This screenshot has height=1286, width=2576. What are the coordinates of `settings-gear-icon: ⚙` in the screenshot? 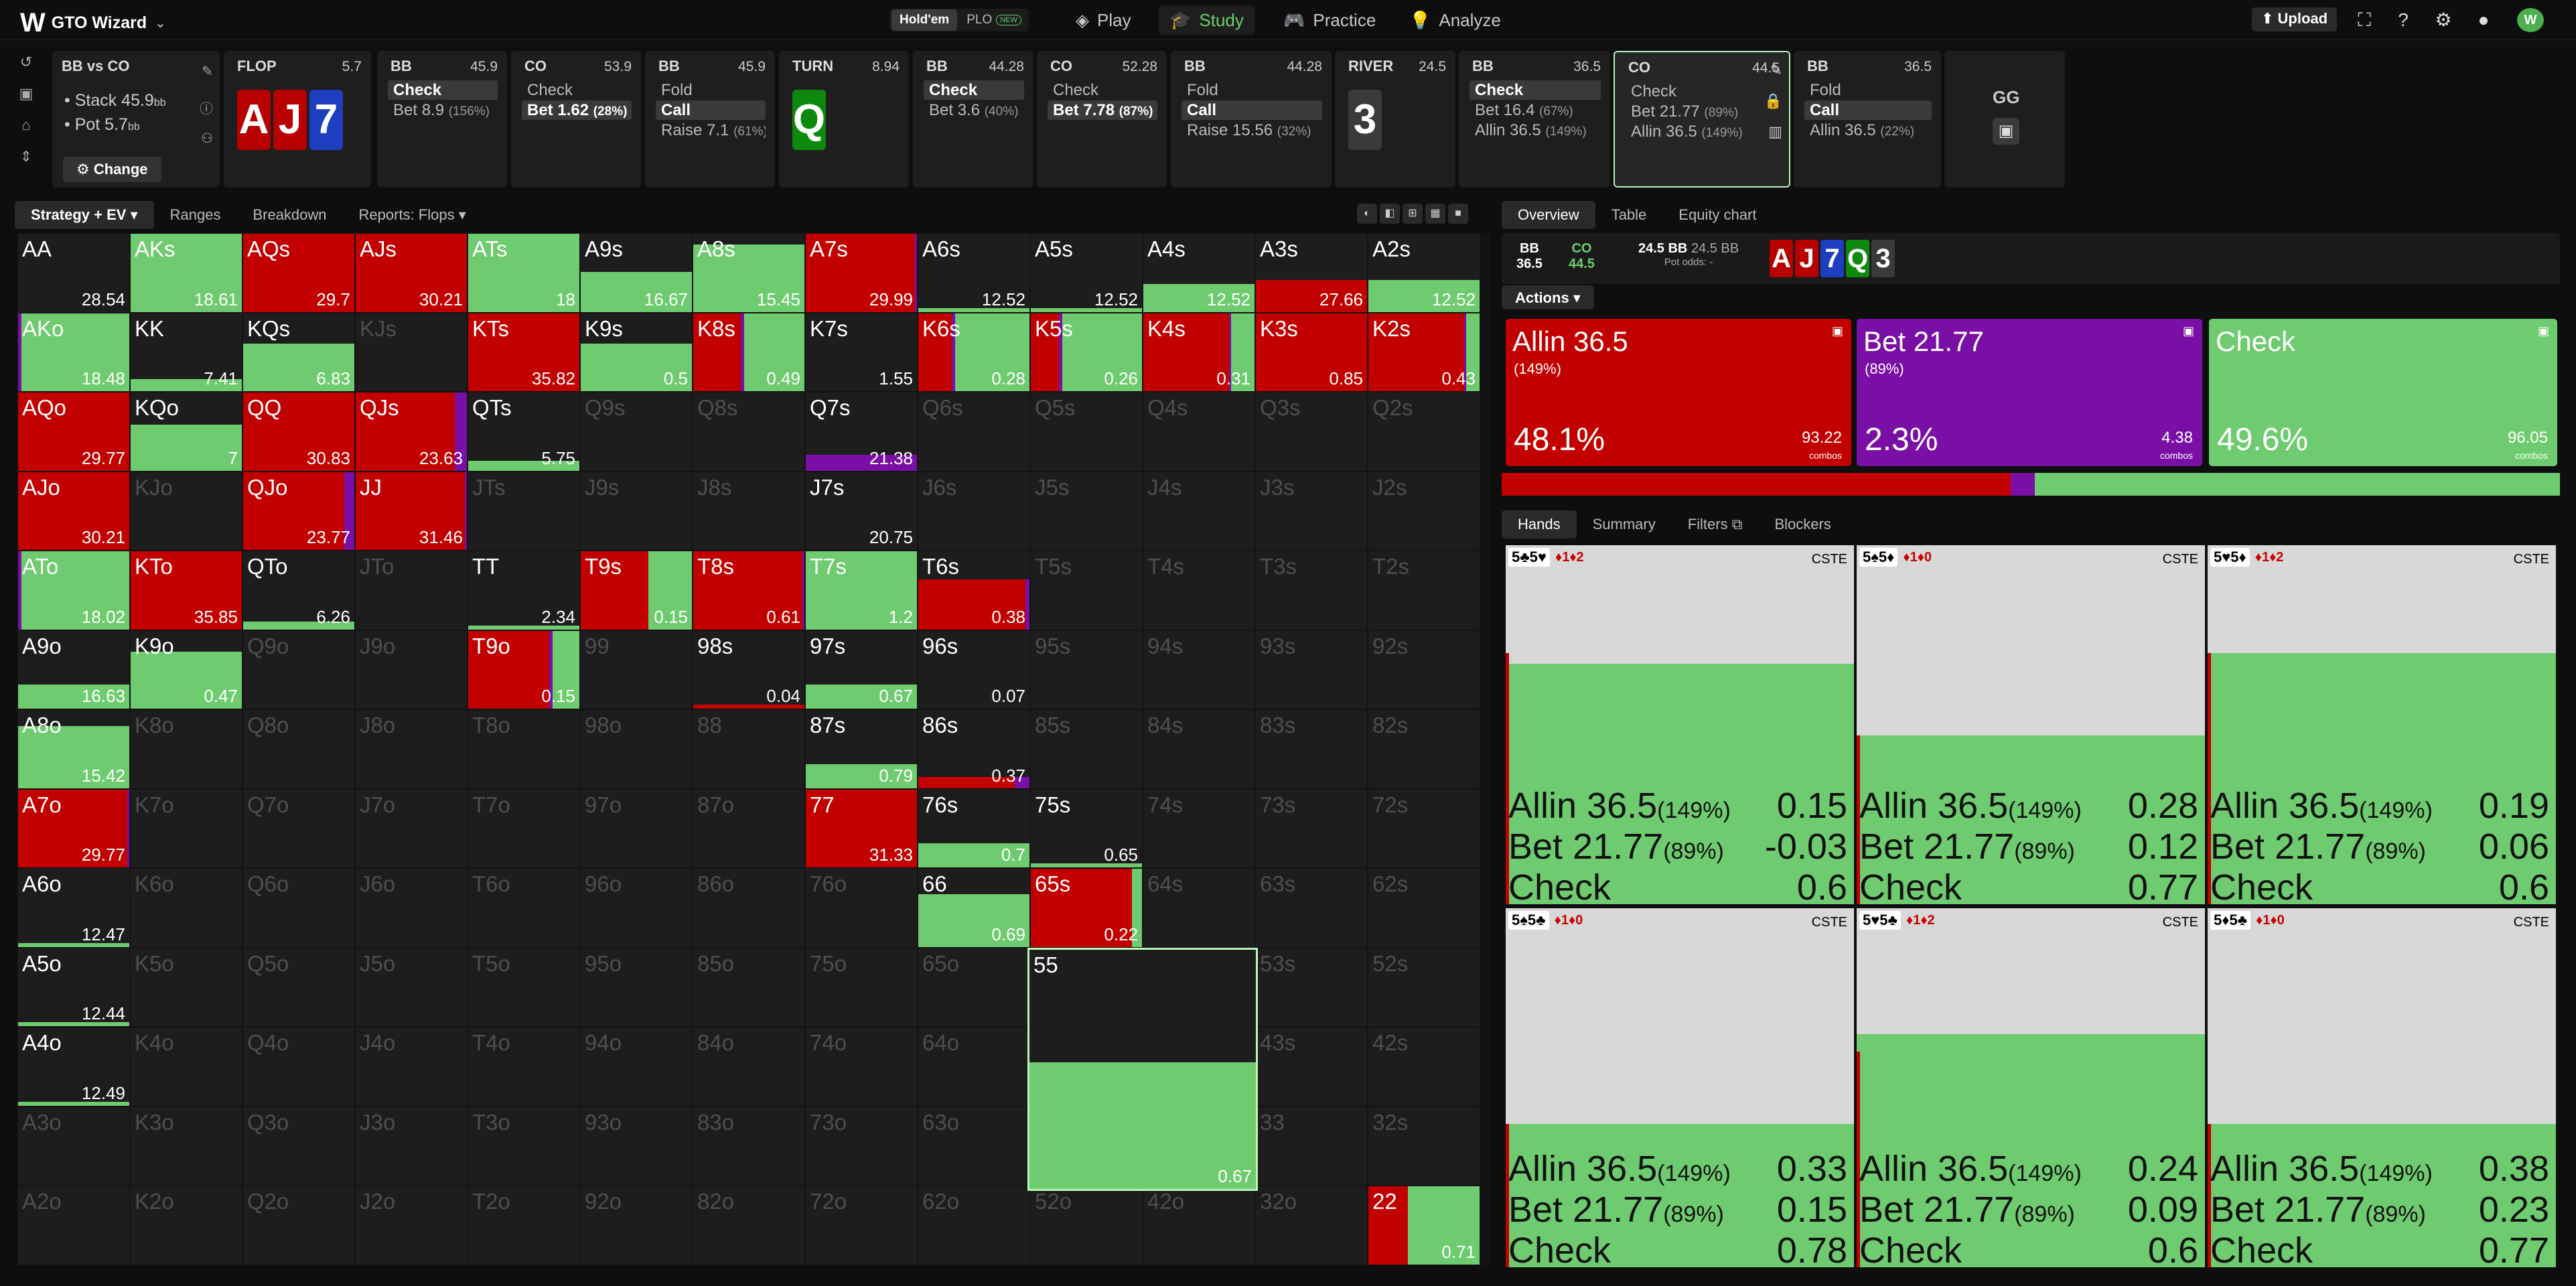 It's located at (2443, 20).